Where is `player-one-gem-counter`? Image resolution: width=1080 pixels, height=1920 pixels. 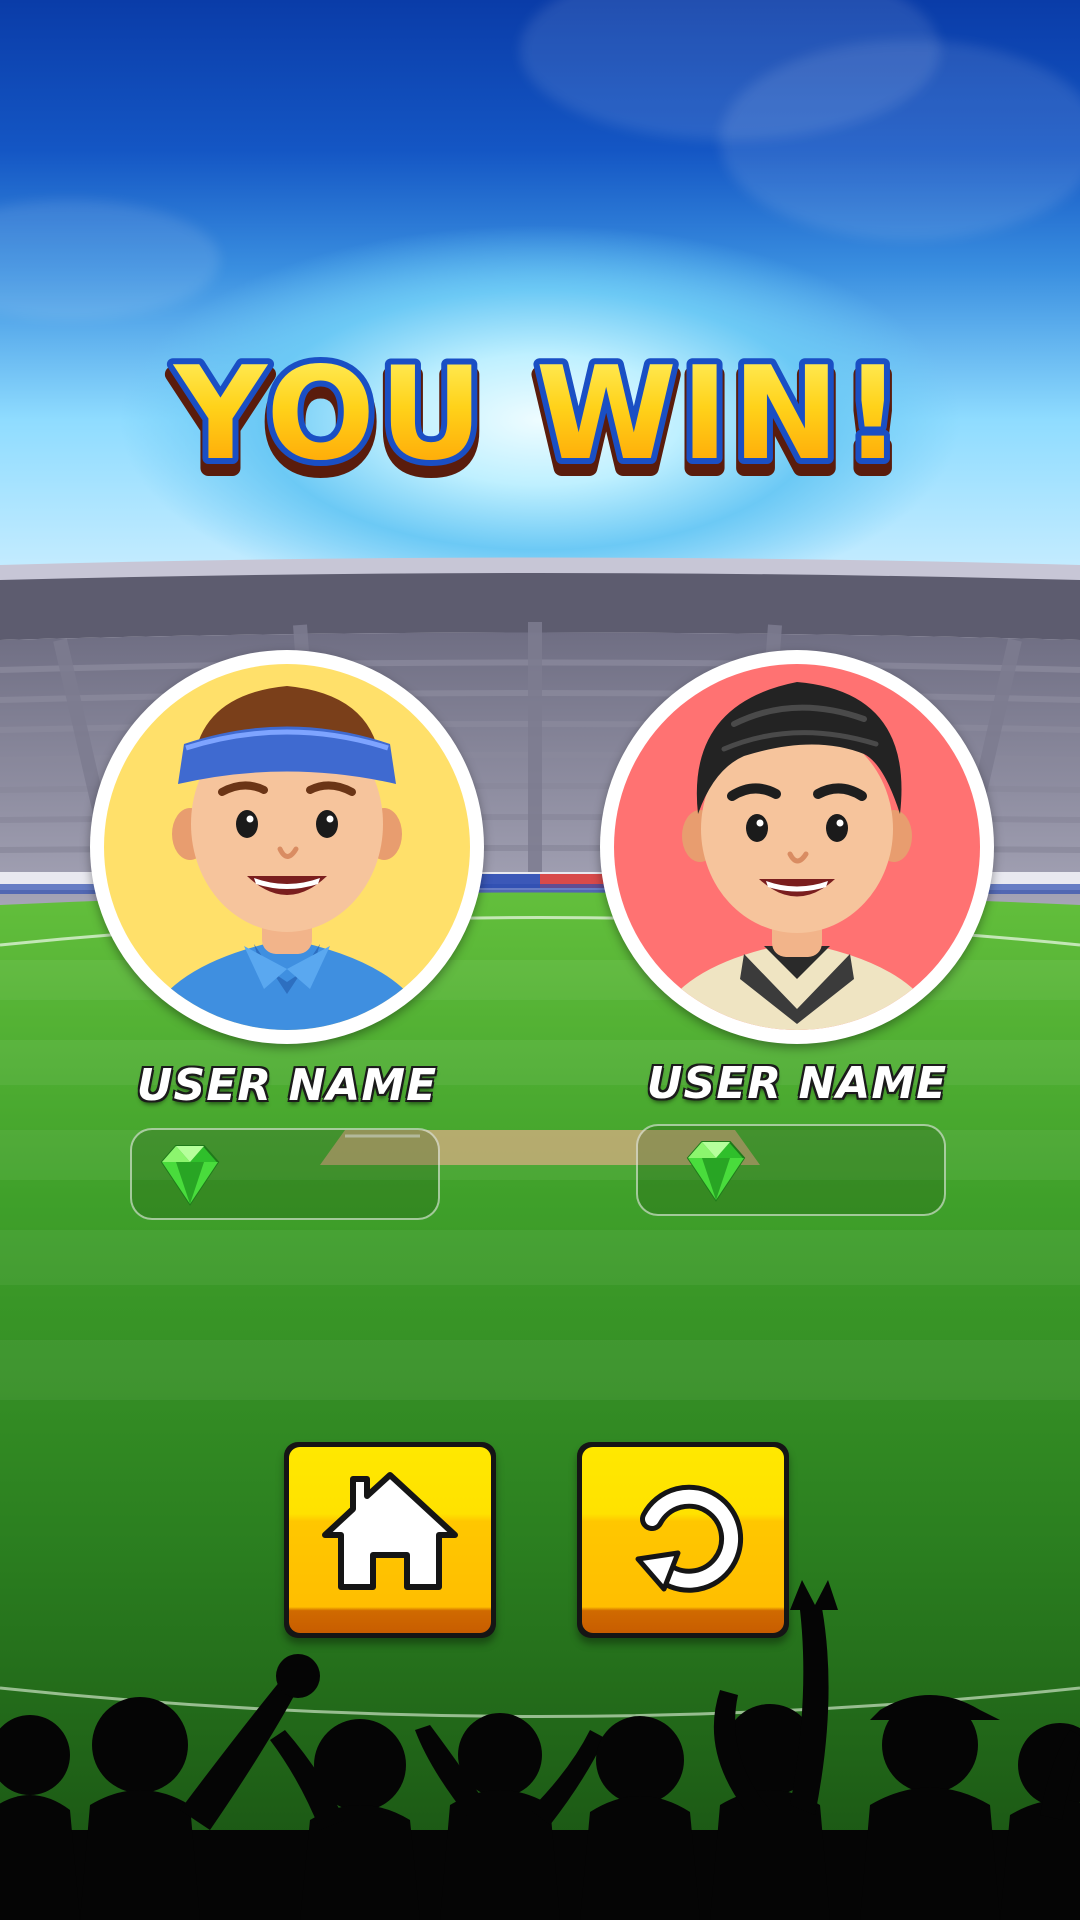
player-one-gem-counter is located at coordinates (285, 1174).